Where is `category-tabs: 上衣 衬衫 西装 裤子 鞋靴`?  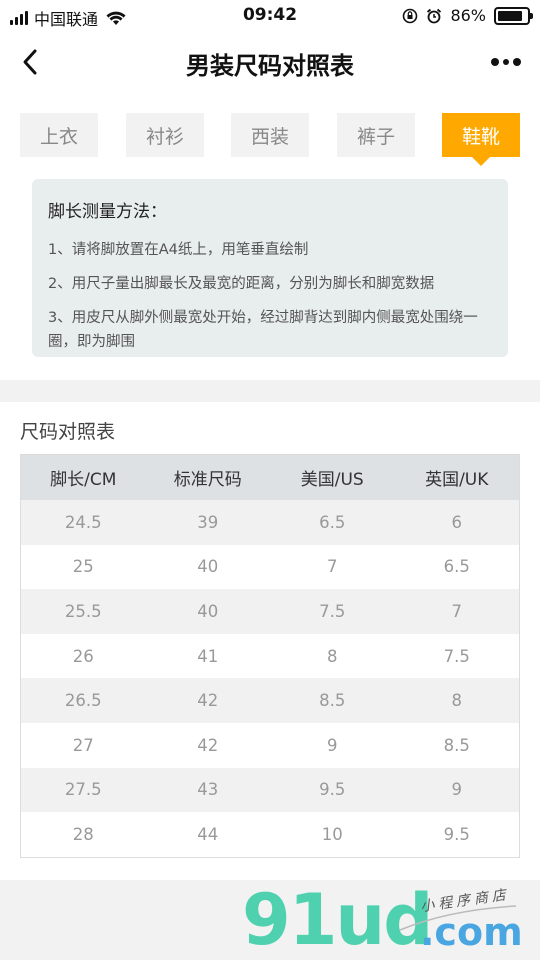
category-tabs: 上衣 衬衫 西装 裤子 鞋靴 is located at coordinates (270, 139).